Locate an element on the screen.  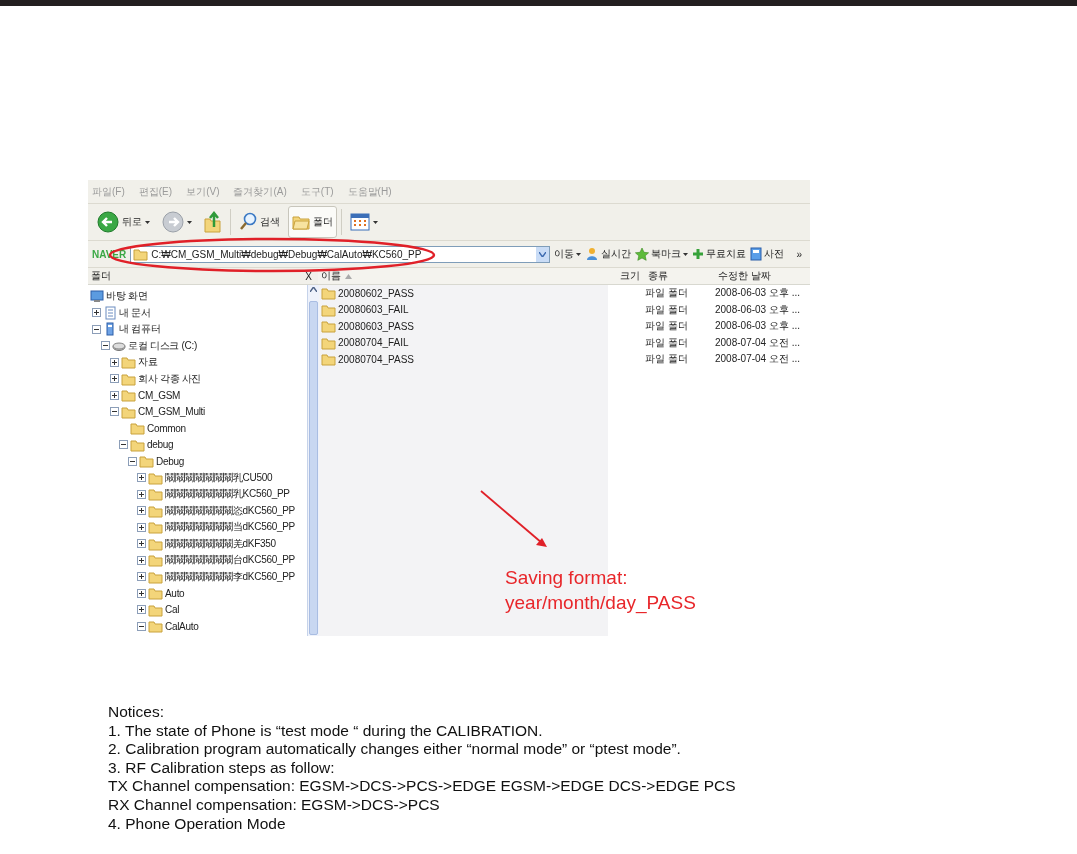
folders-button: 폴더 is located at coordinates (312, 222).